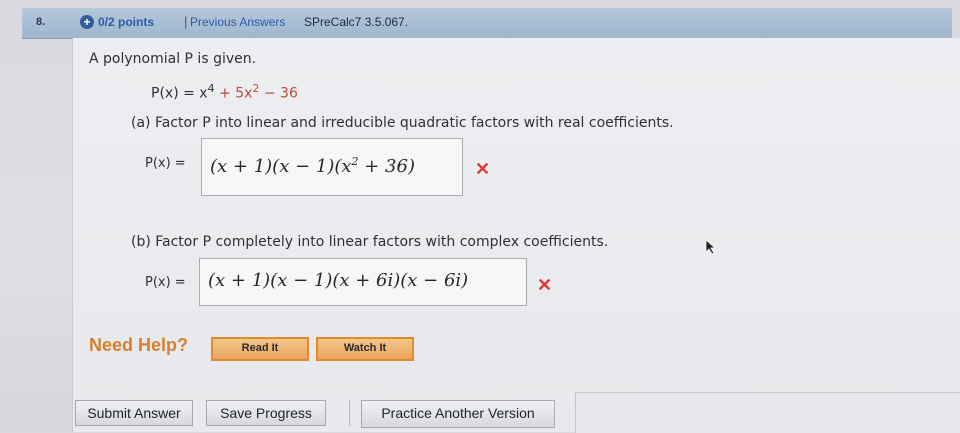  I want to click on part-a-answer-tail: + 36), so click(386, 166).